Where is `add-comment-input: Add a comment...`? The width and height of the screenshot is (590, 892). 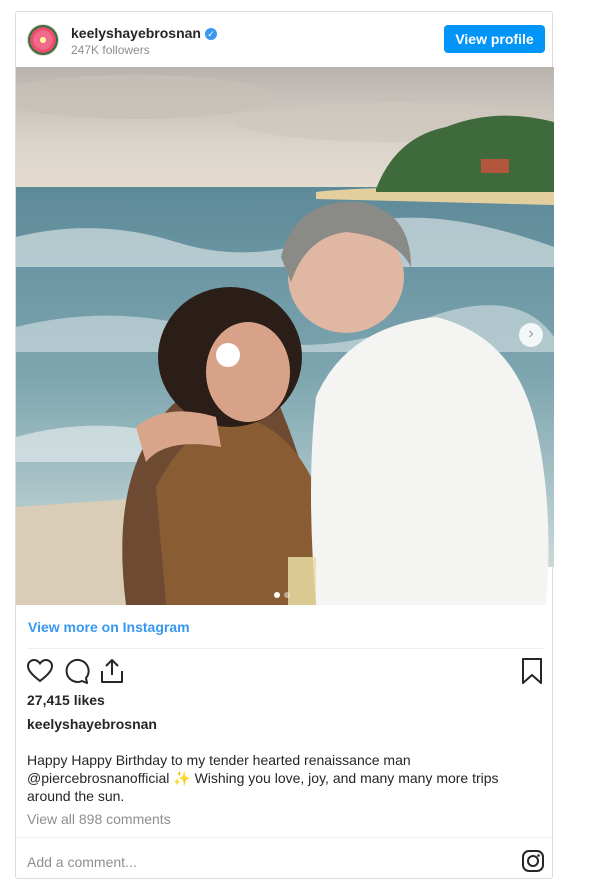 add-comment-input: Add a comment... is located at coordinates (82, 862).